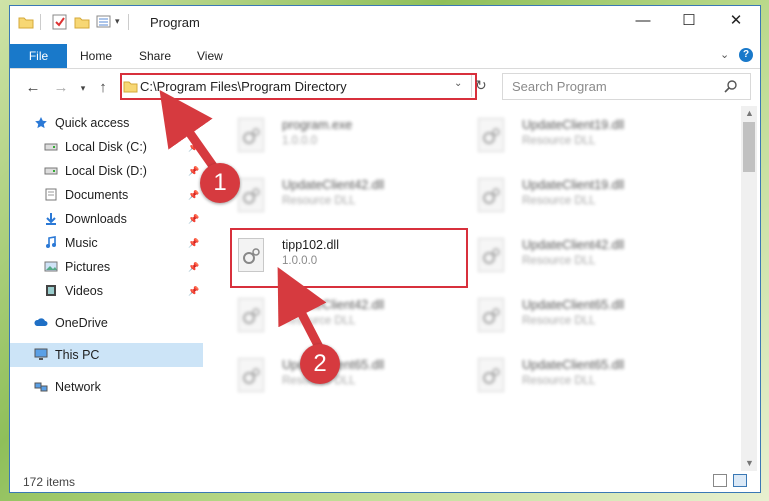 The height and width of the screenshot is (501, 769). I want to click on step-badge-1: 1, so click(220, 183).